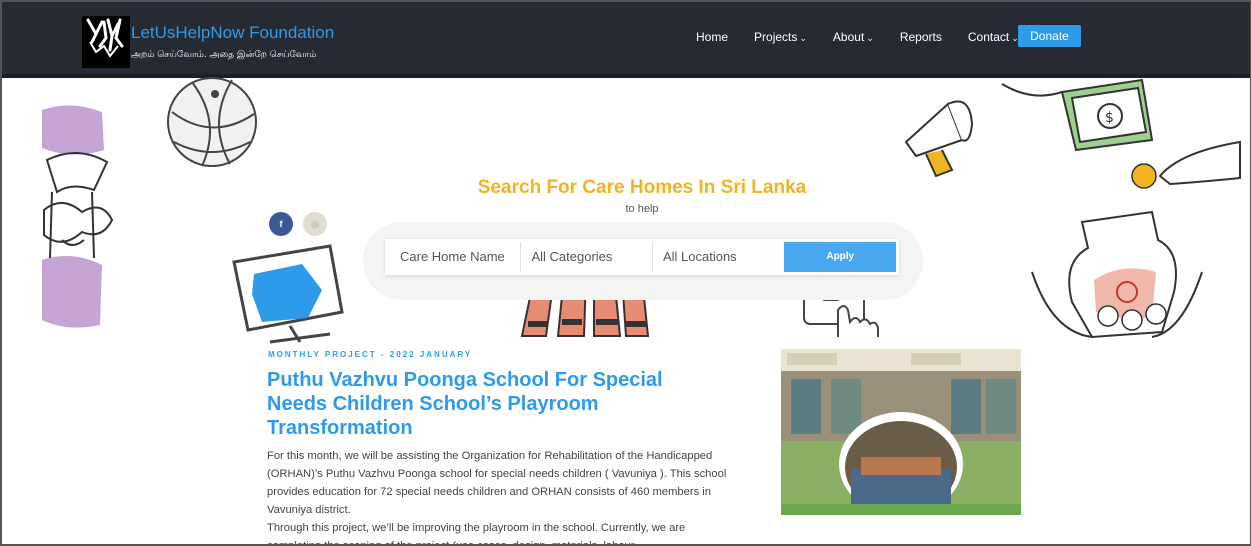 The image size is (1251, 546). I want to click on project-photo, so click(901, 432).